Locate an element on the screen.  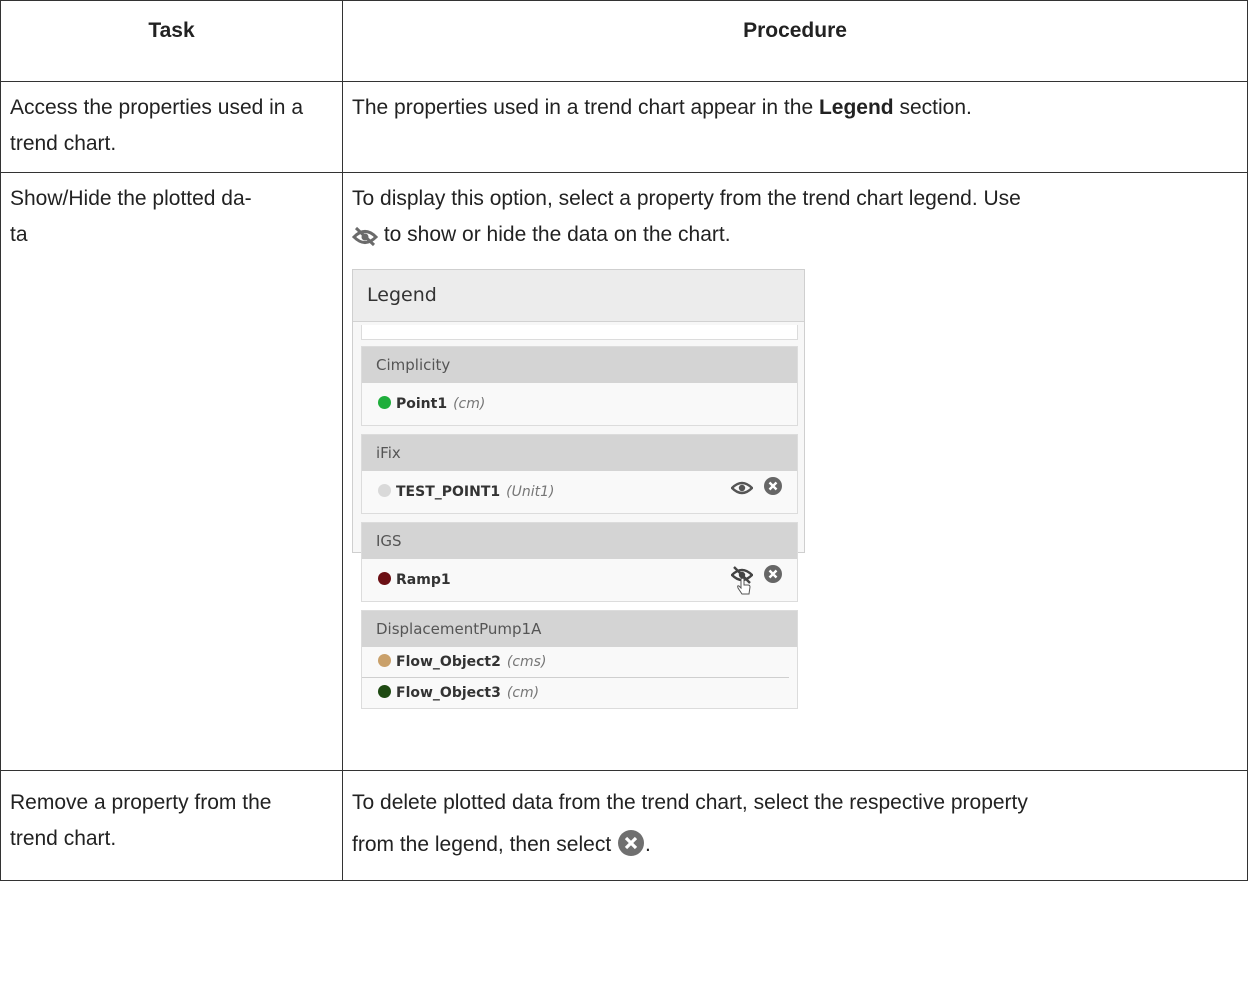
legend-term: Legend is located at coordinates (856, 107).